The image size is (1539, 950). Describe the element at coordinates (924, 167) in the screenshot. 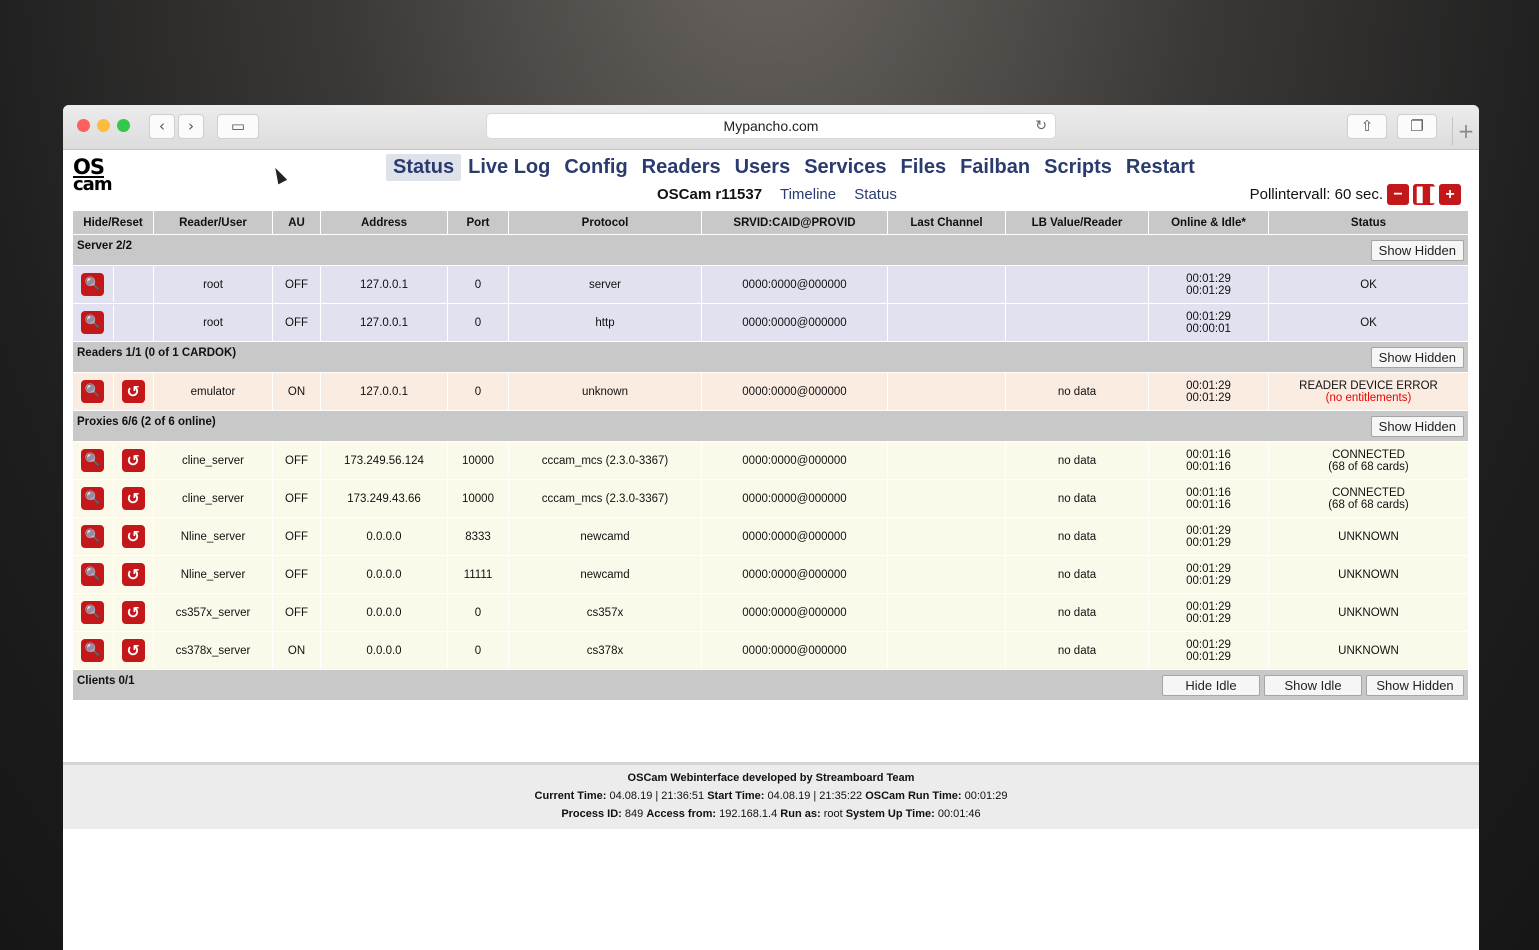

I see `menu-files: Files` at that location.